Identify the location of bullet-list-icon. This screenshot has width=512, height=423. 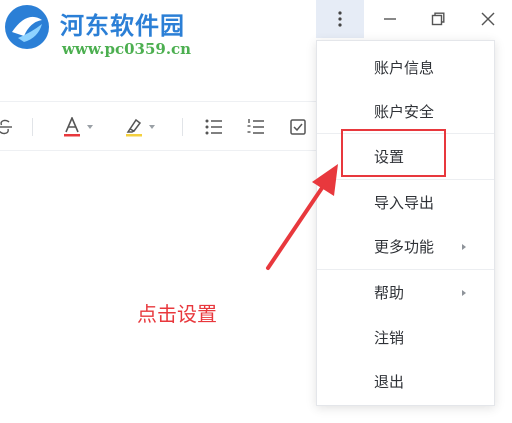
(213, 127).